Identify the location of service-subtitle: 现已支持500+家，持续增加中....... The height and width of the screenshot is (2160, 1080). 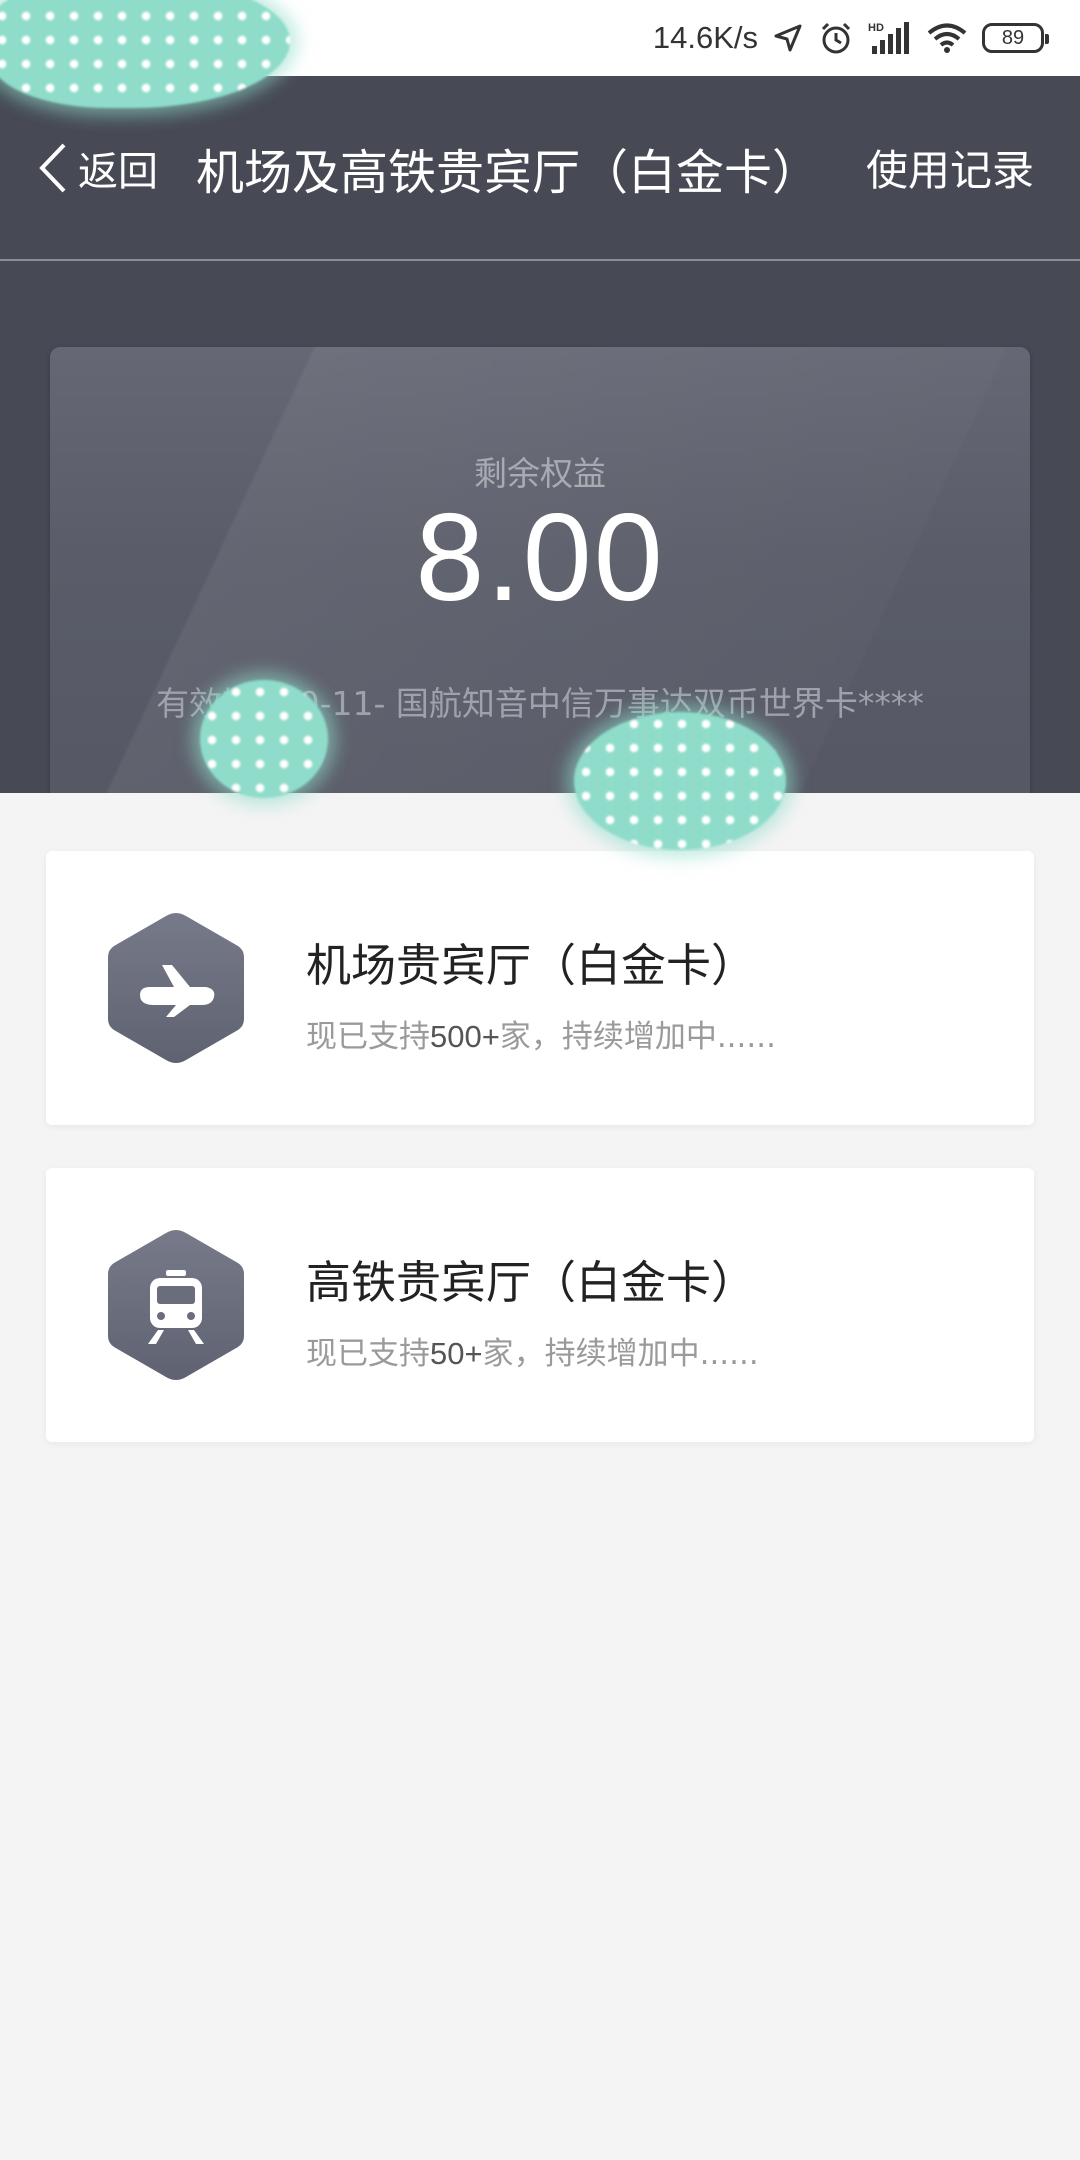
(541, 1033).